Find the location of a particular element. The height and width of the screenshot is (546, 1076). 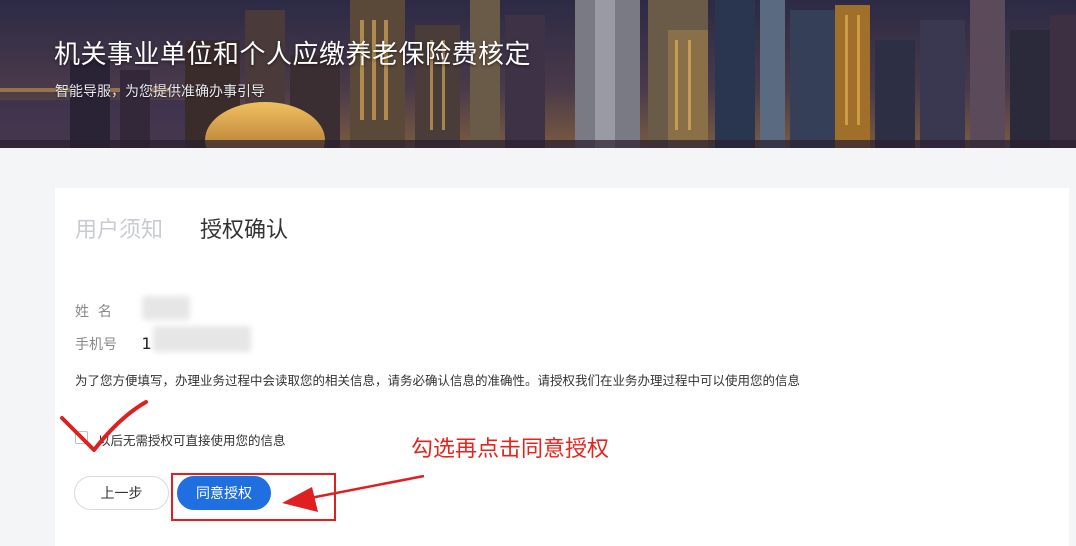

page-subtitle: 智能导服，为您提供准确办事引导 is located at coordinates (160, 92).